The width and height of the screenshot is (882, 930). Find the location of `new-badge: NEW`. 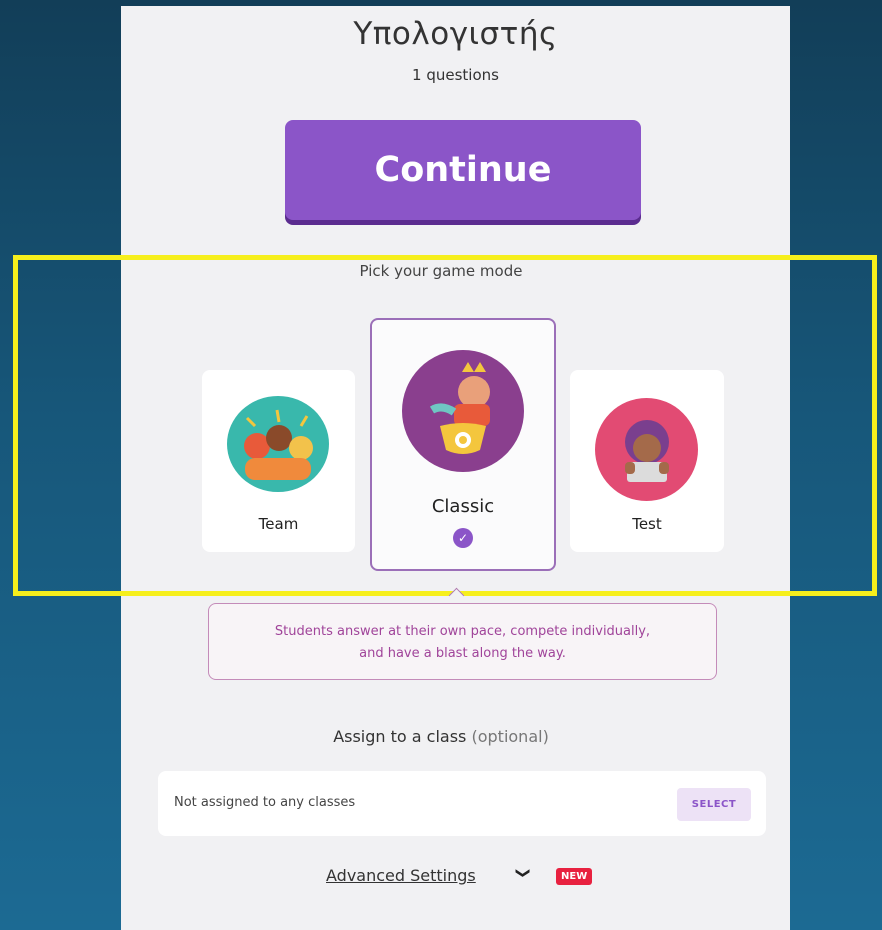

new-badge: NEW is located at coordinates (574, 876).